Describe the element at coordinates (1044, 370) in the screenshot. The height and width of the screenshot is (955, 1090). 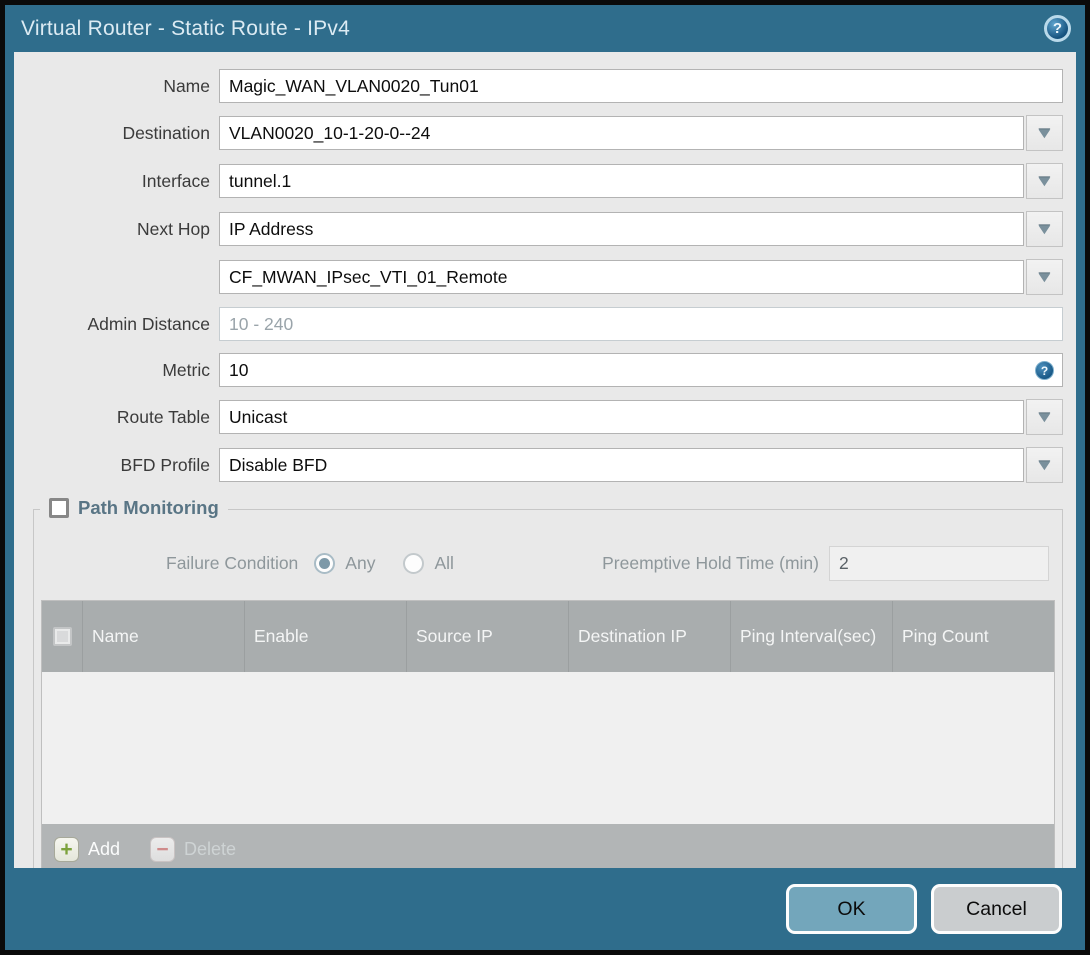
I see `metric-help-icon: ?` at that location.